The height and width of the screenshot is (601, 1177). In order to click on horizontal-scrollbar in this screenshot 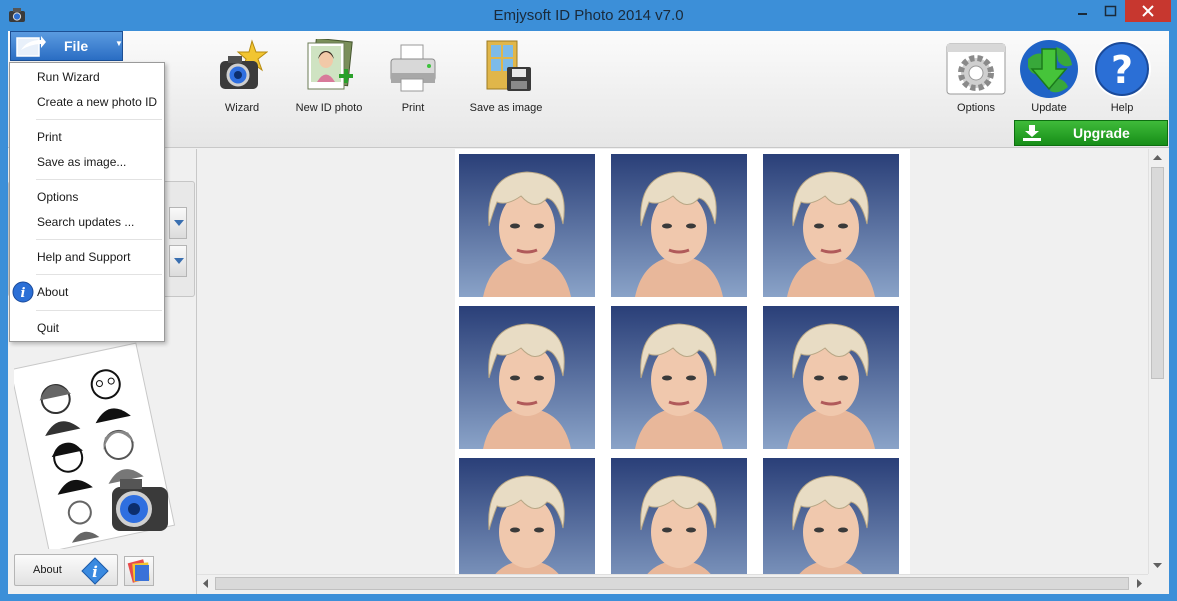, I will do `click(672, 582)`.